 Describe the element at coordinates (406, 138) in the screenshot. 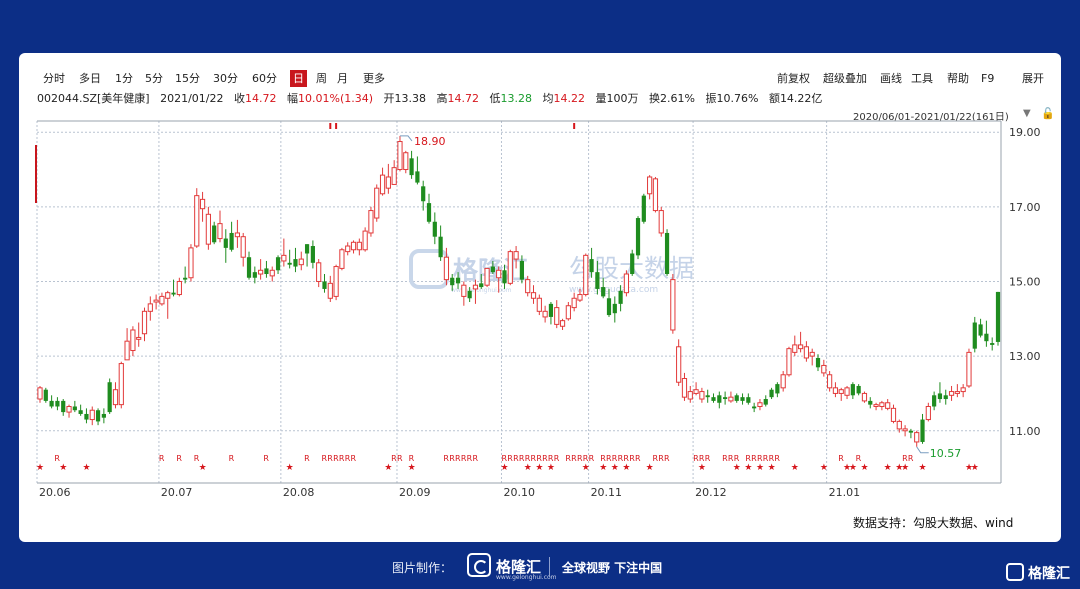

I see `max-label-pointer` at that location.